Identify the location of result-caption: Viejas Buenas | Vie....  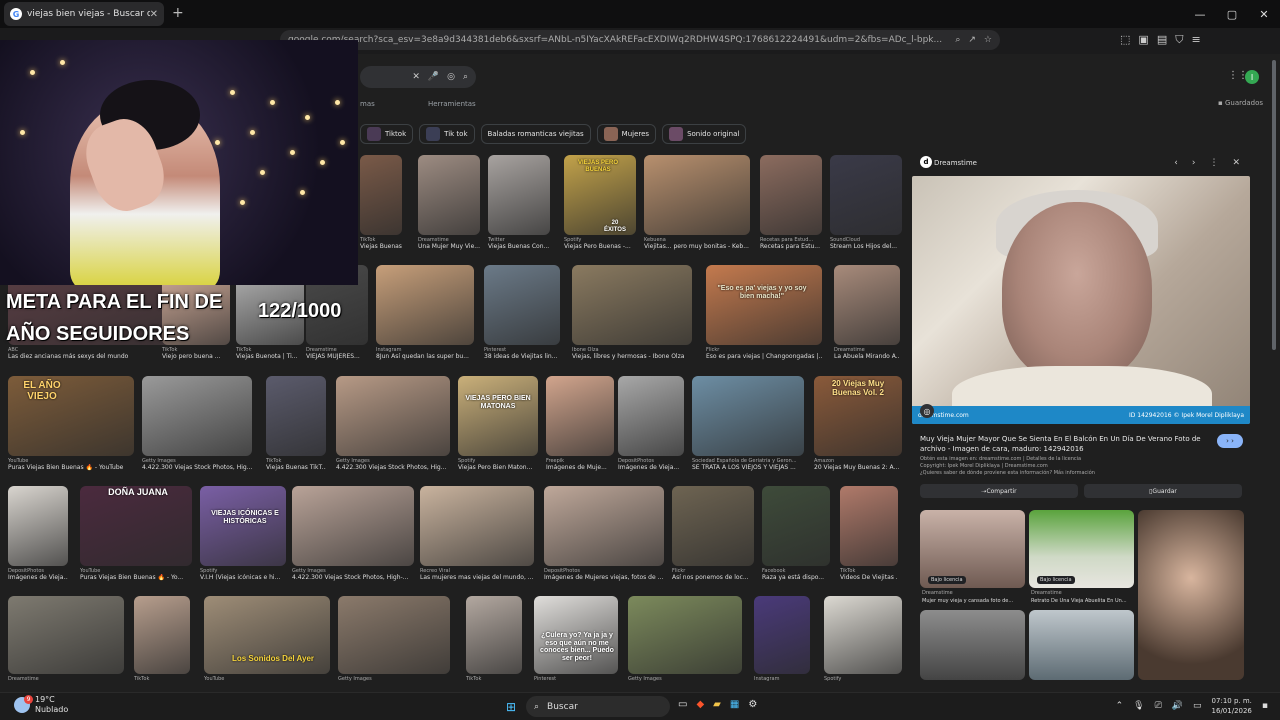
(381, 246).